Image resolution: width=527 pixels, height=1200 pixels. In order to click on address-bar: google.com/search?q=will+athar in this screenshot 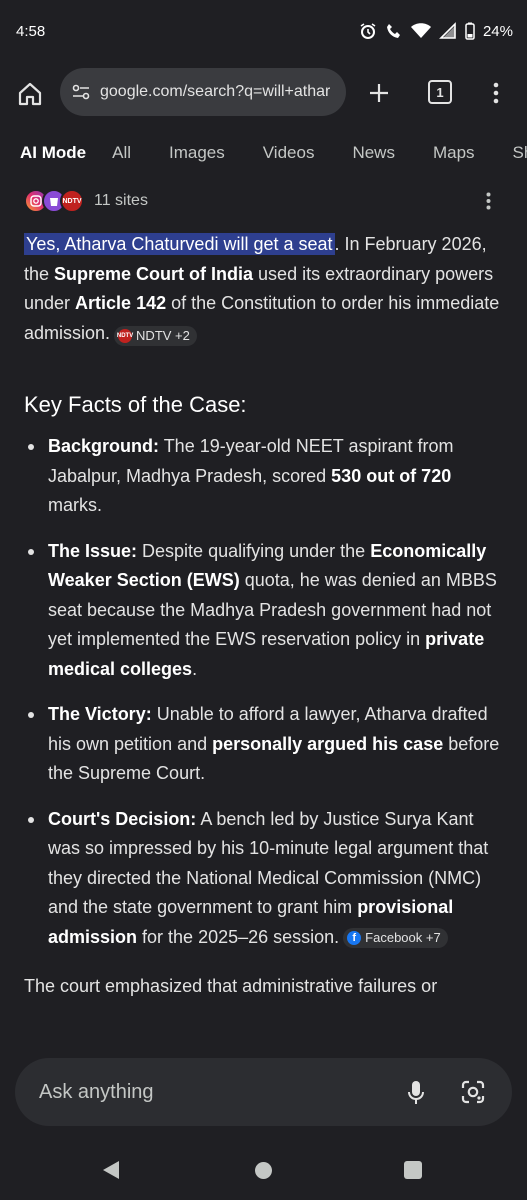, I will do `click(203, 92)`.